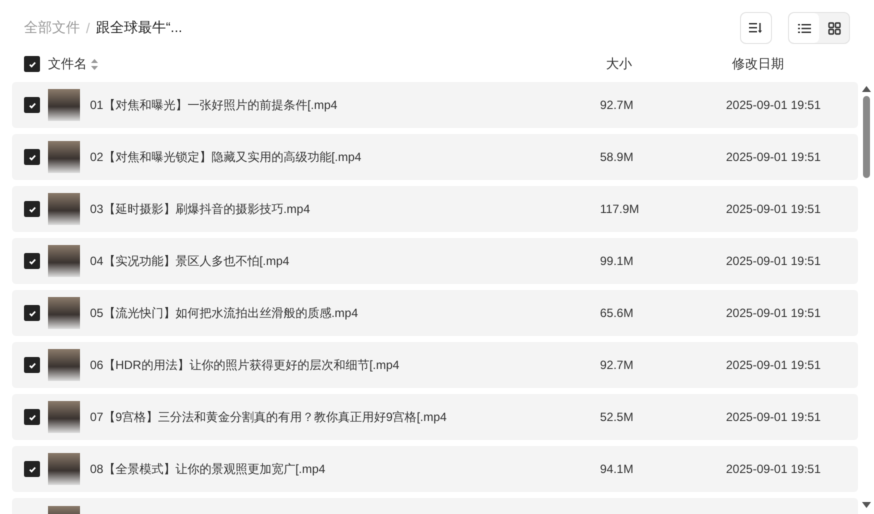 Image resolution: width=874 pixels, height=514 pixels. Describe the element at coordinates (758, 64) in the screenshot. I see `column-header: 修改日期` at that location.